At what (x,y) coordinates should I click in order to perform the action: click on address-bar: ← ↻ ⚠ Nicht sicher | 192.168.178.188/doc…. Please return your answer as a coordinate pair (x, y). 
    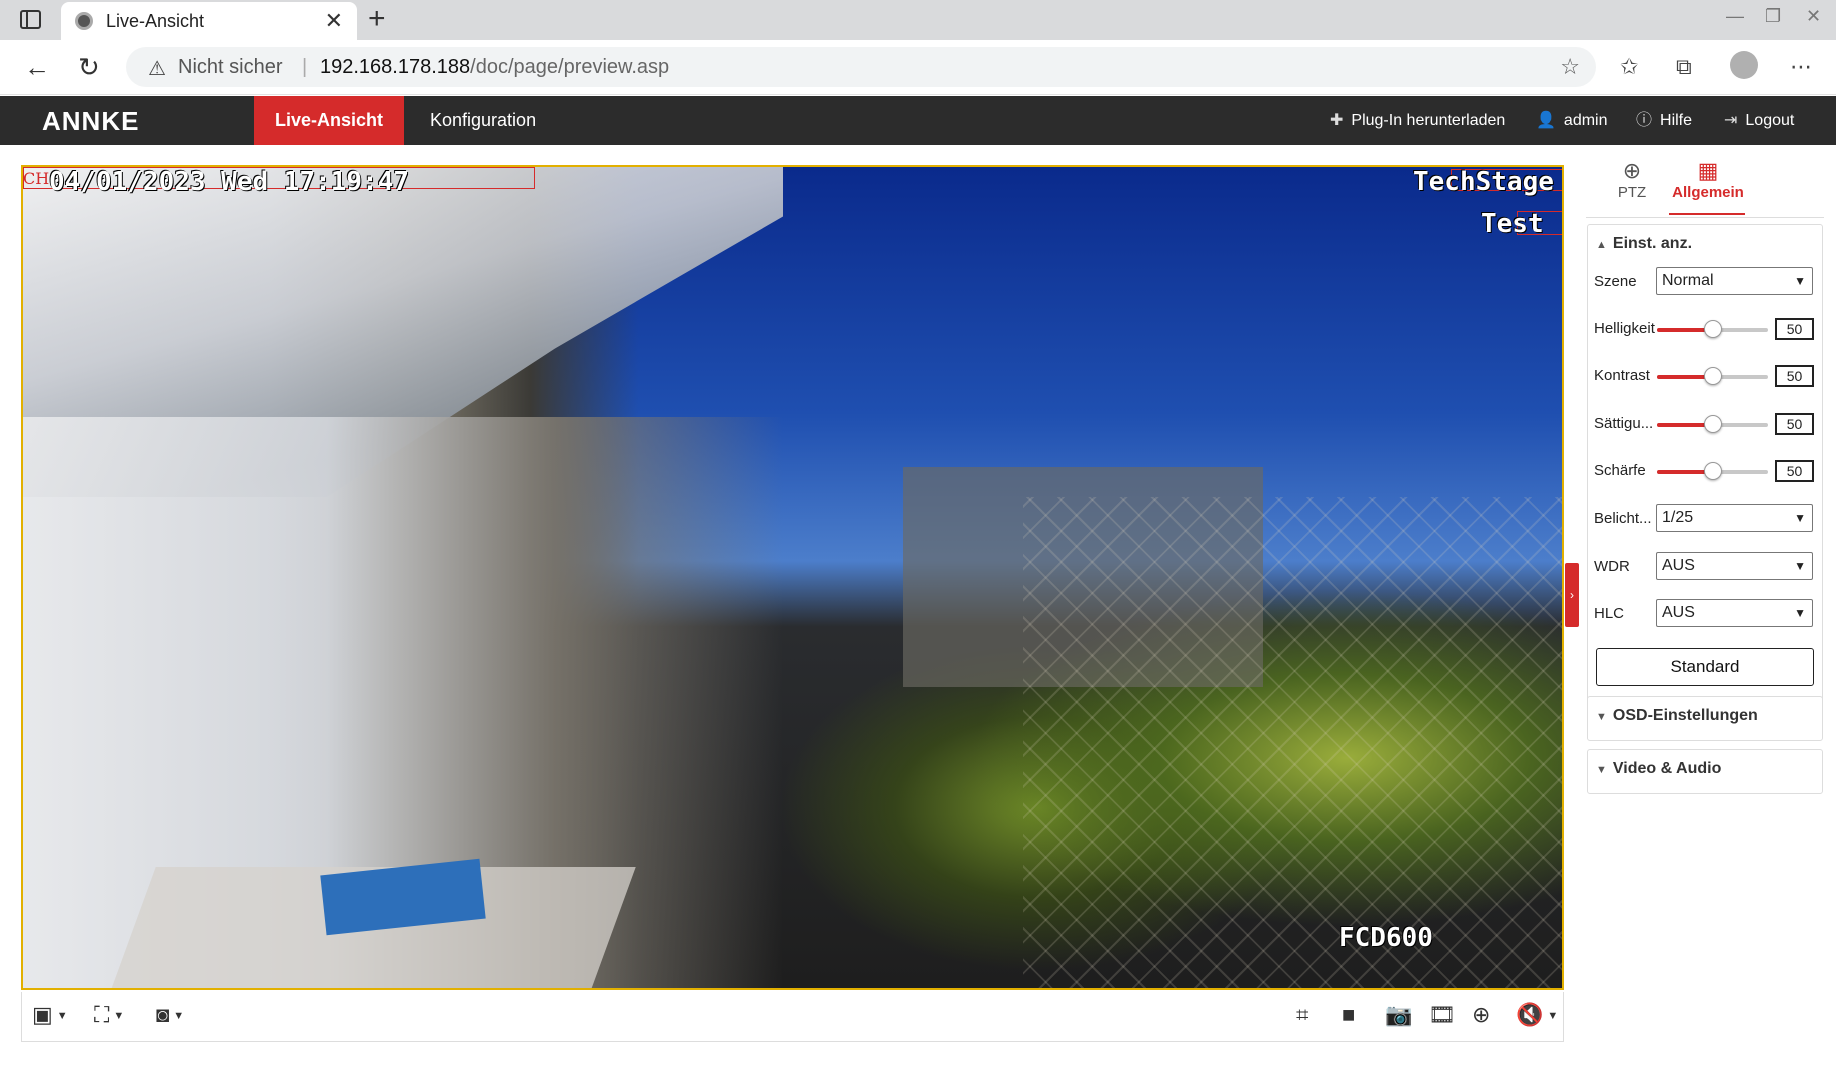
    Looking at the image, I should click on (918, 67).